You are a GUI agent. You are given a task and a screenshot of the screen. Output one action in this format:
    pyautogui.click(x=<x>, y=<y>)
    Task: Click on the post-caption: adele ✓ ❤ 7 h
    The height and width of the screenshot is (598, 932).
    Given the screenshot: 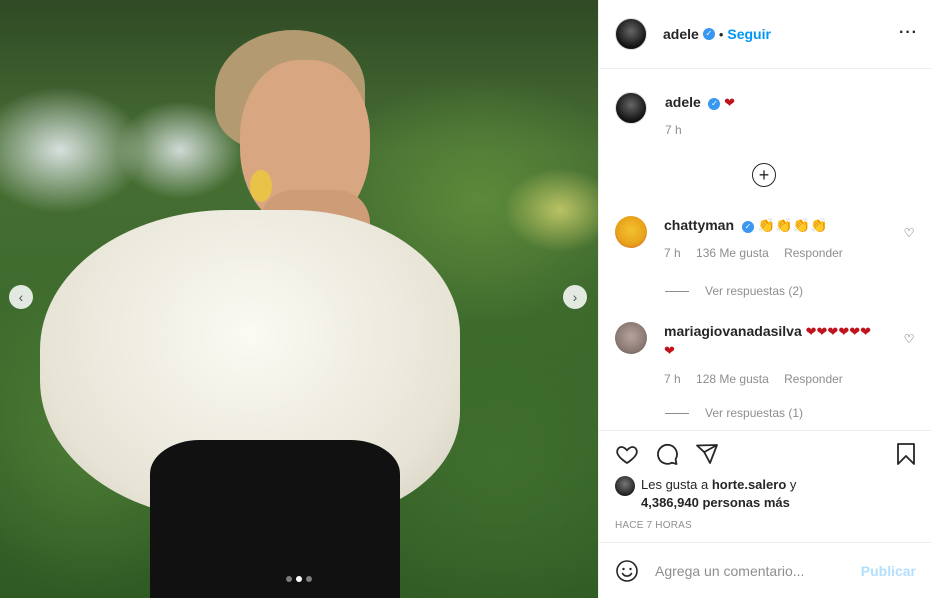 What is the action you would take?
    pyautogui.click(x=675, y=114)
    